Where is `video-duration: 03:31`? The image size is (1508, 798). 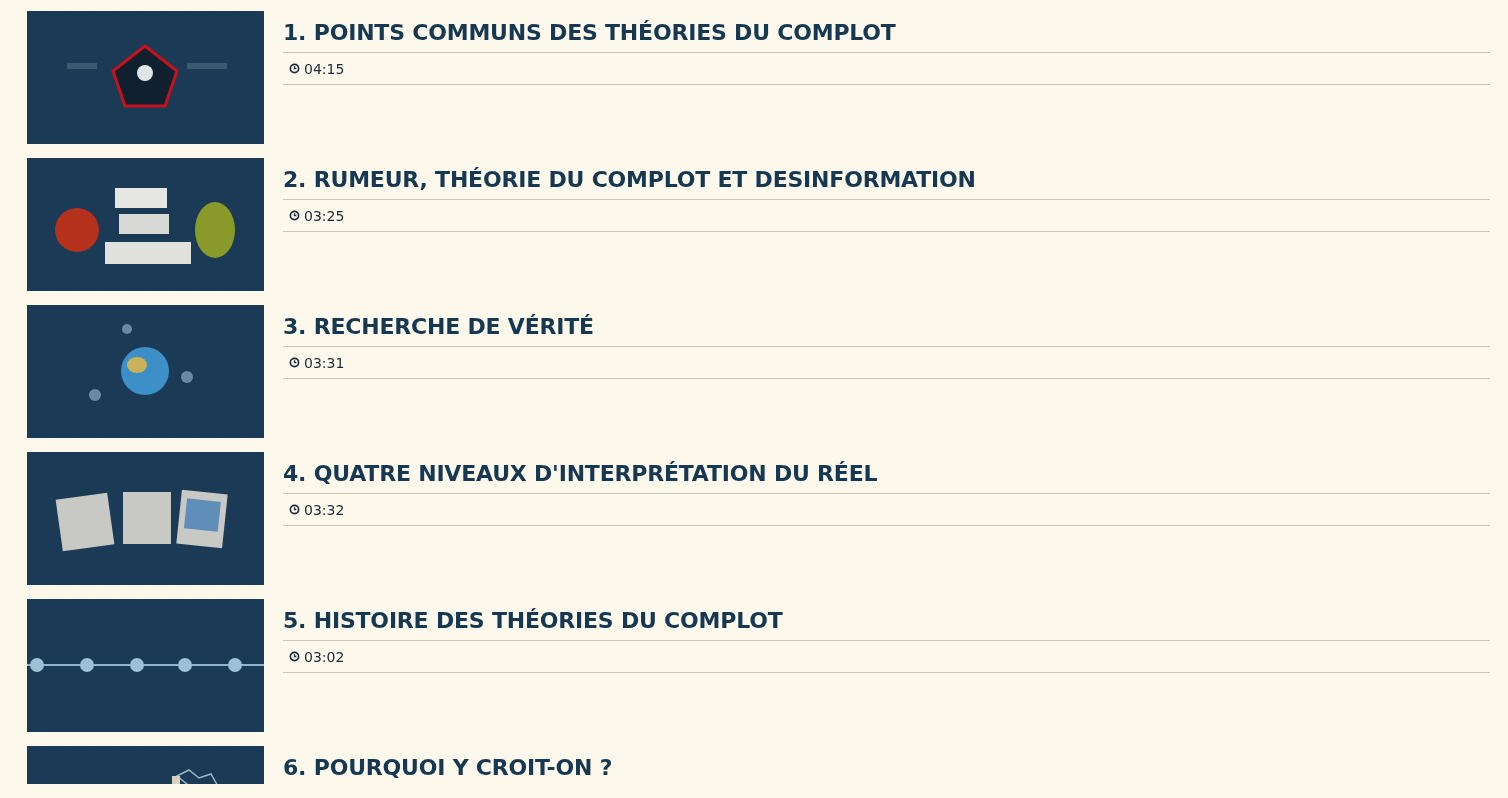
video-duration: 03:31 is located at coordinates (324, 362).